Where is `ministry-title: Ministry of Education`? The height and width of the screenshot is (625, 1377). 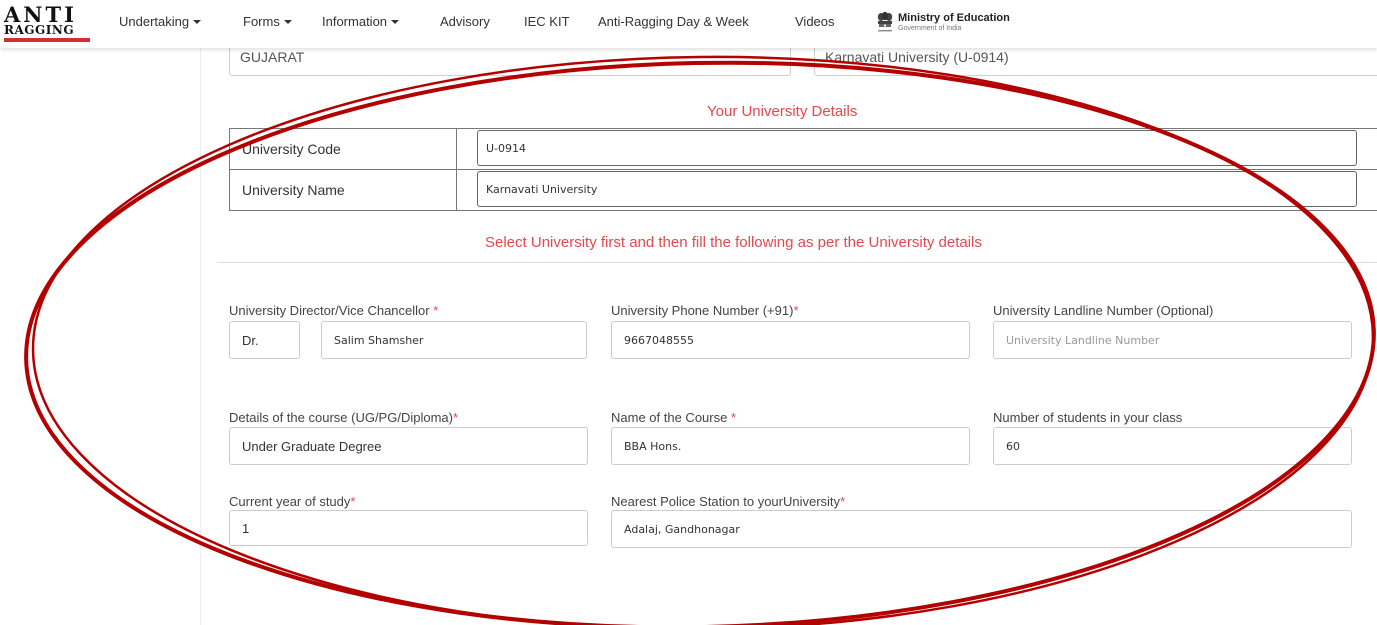
ministry-title: Ministry of Education is located at coordinates (954, 18).